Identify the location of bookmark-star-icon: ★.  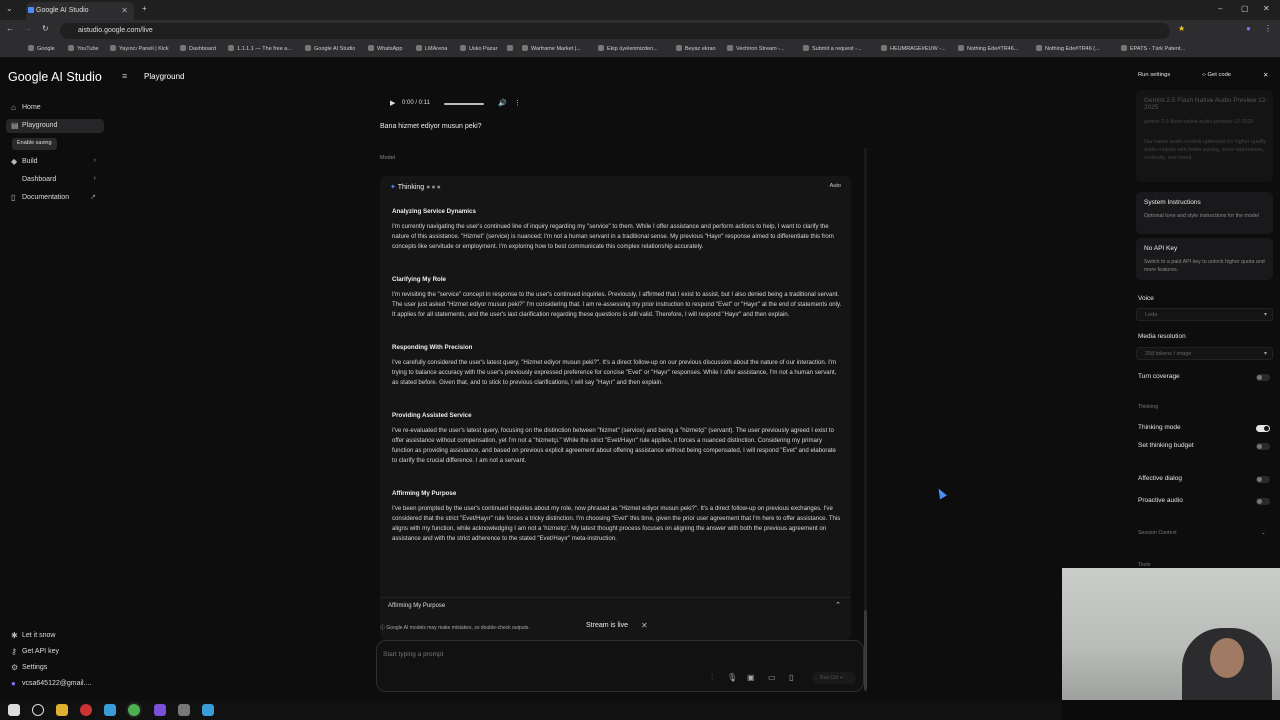
(1181, 28).